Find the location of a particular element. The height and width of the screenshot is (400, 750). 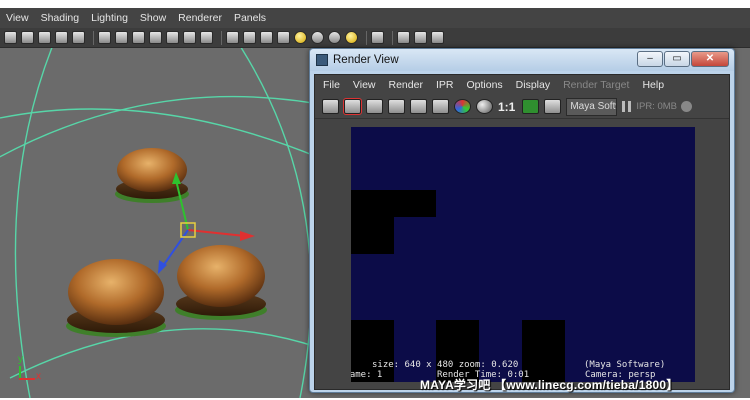

wireframe-icon is located at coordinates (232, 37).